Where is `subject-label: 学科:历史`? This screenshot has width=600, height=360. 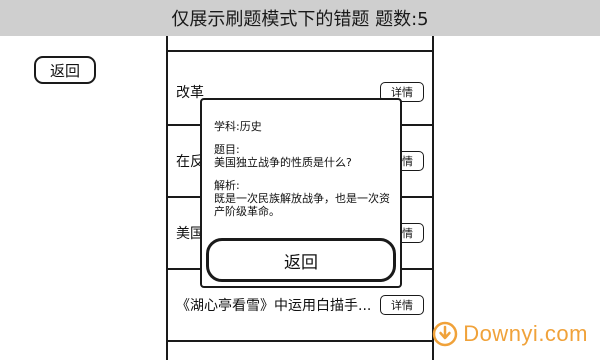 subject-label: 学科:历史 is located at coordinates (238, 126).